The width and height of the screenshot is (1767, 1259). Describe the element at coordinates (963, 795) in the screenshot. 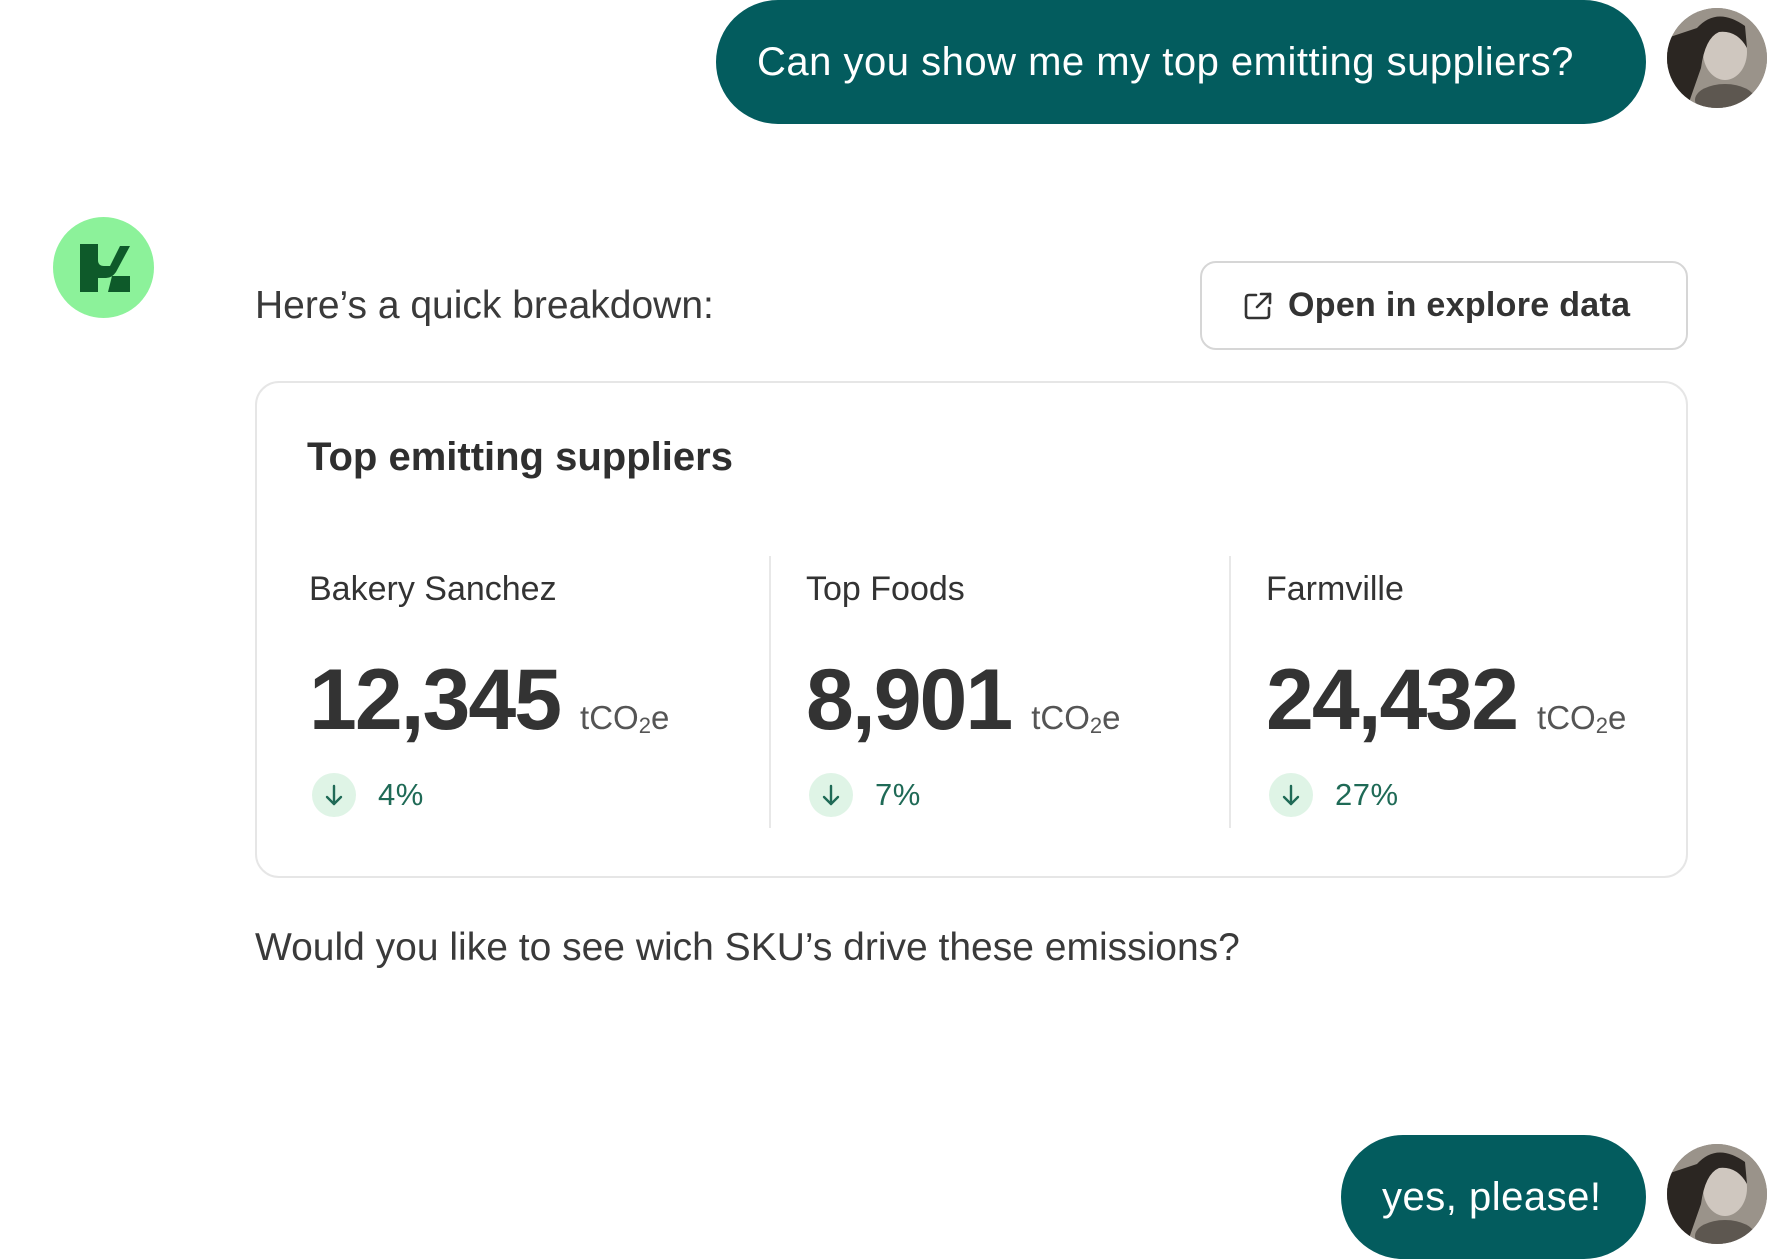

I see `change-indicator: 7%` at that location.